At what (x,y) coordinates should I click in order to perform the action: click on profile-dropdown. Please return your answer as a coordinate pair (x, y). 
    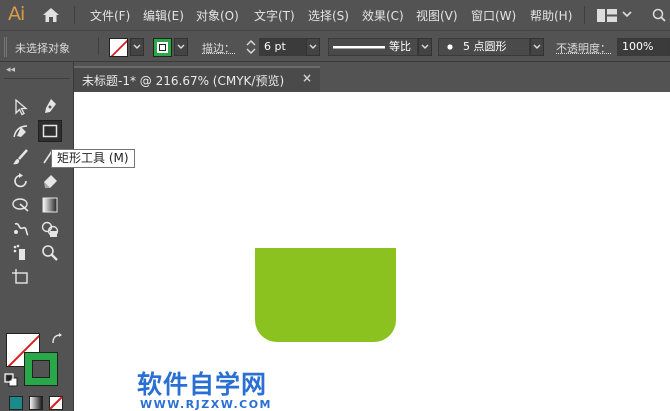
    Looking at the image, I should click on (425, 47).